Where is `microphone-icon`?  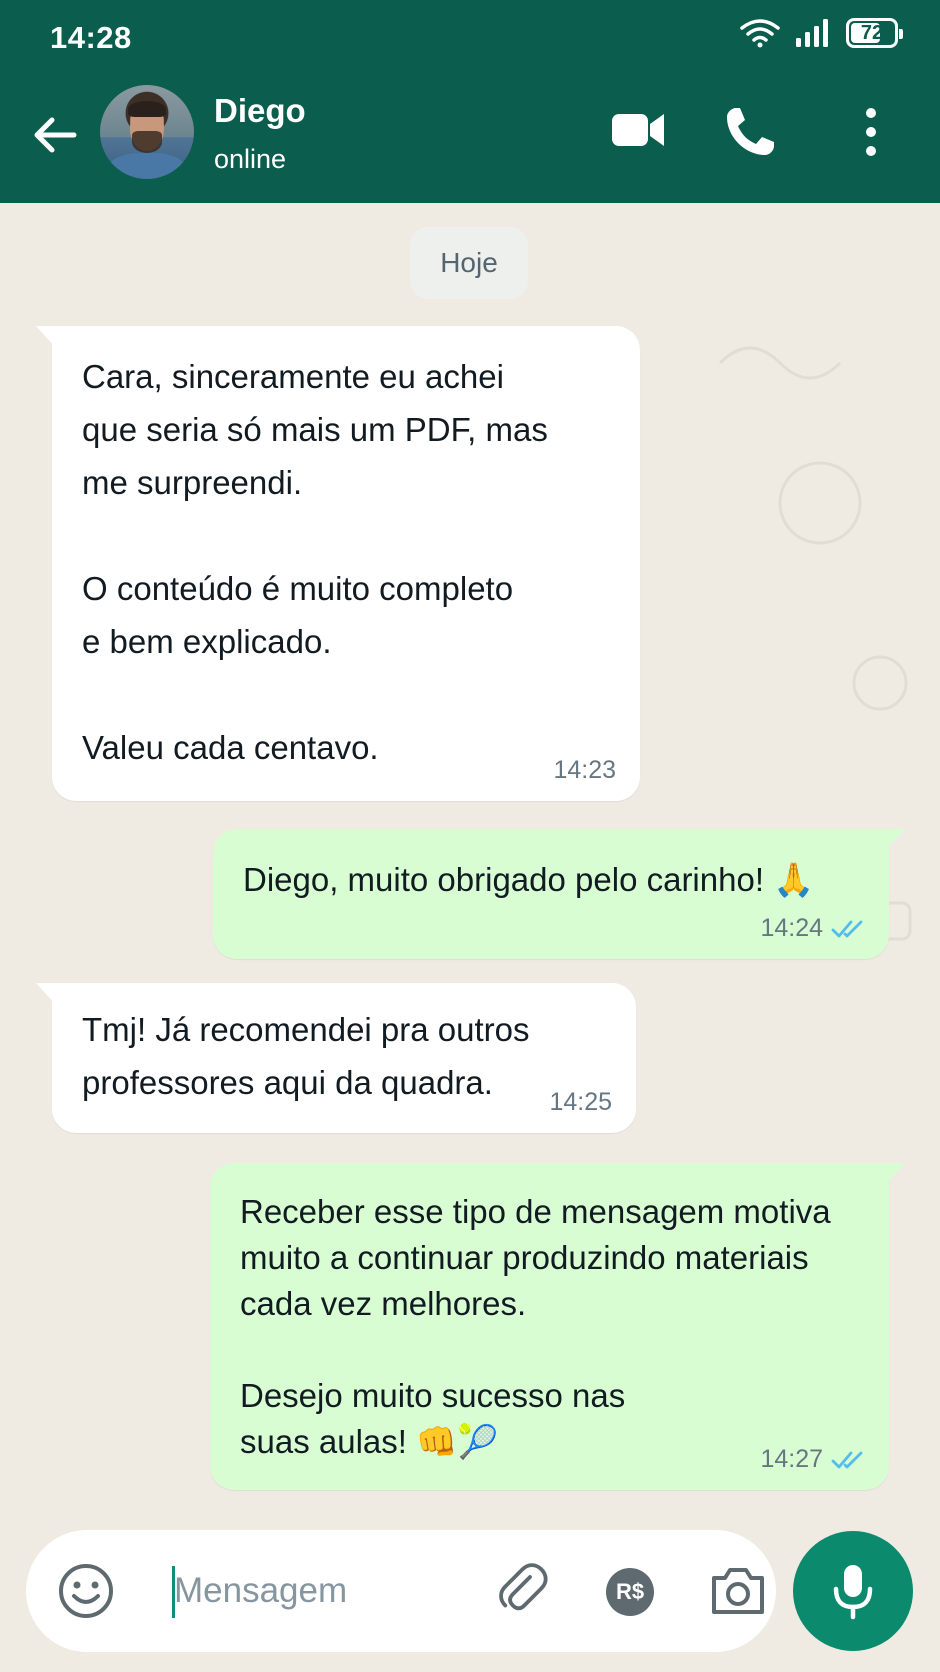 microphone-icon is located at coordinates (853, 1592).